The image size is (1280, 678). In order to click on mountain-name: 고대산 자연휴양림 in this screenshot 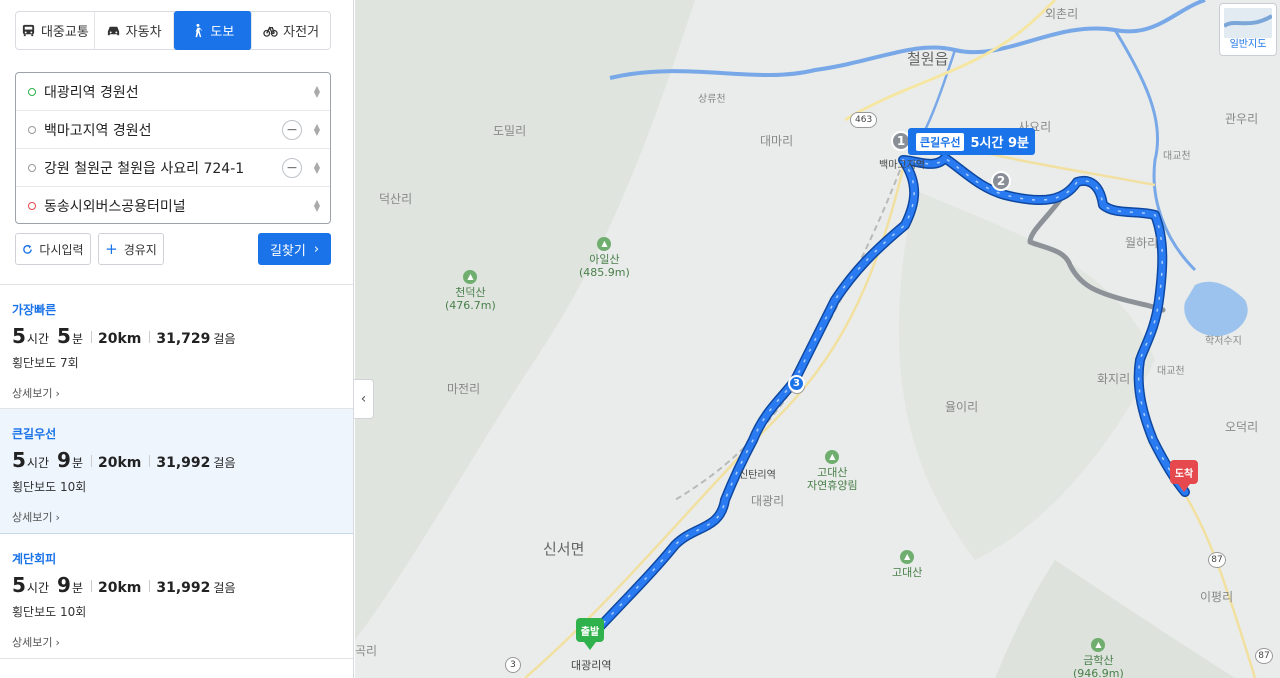, I will do `click(832, 479)`.